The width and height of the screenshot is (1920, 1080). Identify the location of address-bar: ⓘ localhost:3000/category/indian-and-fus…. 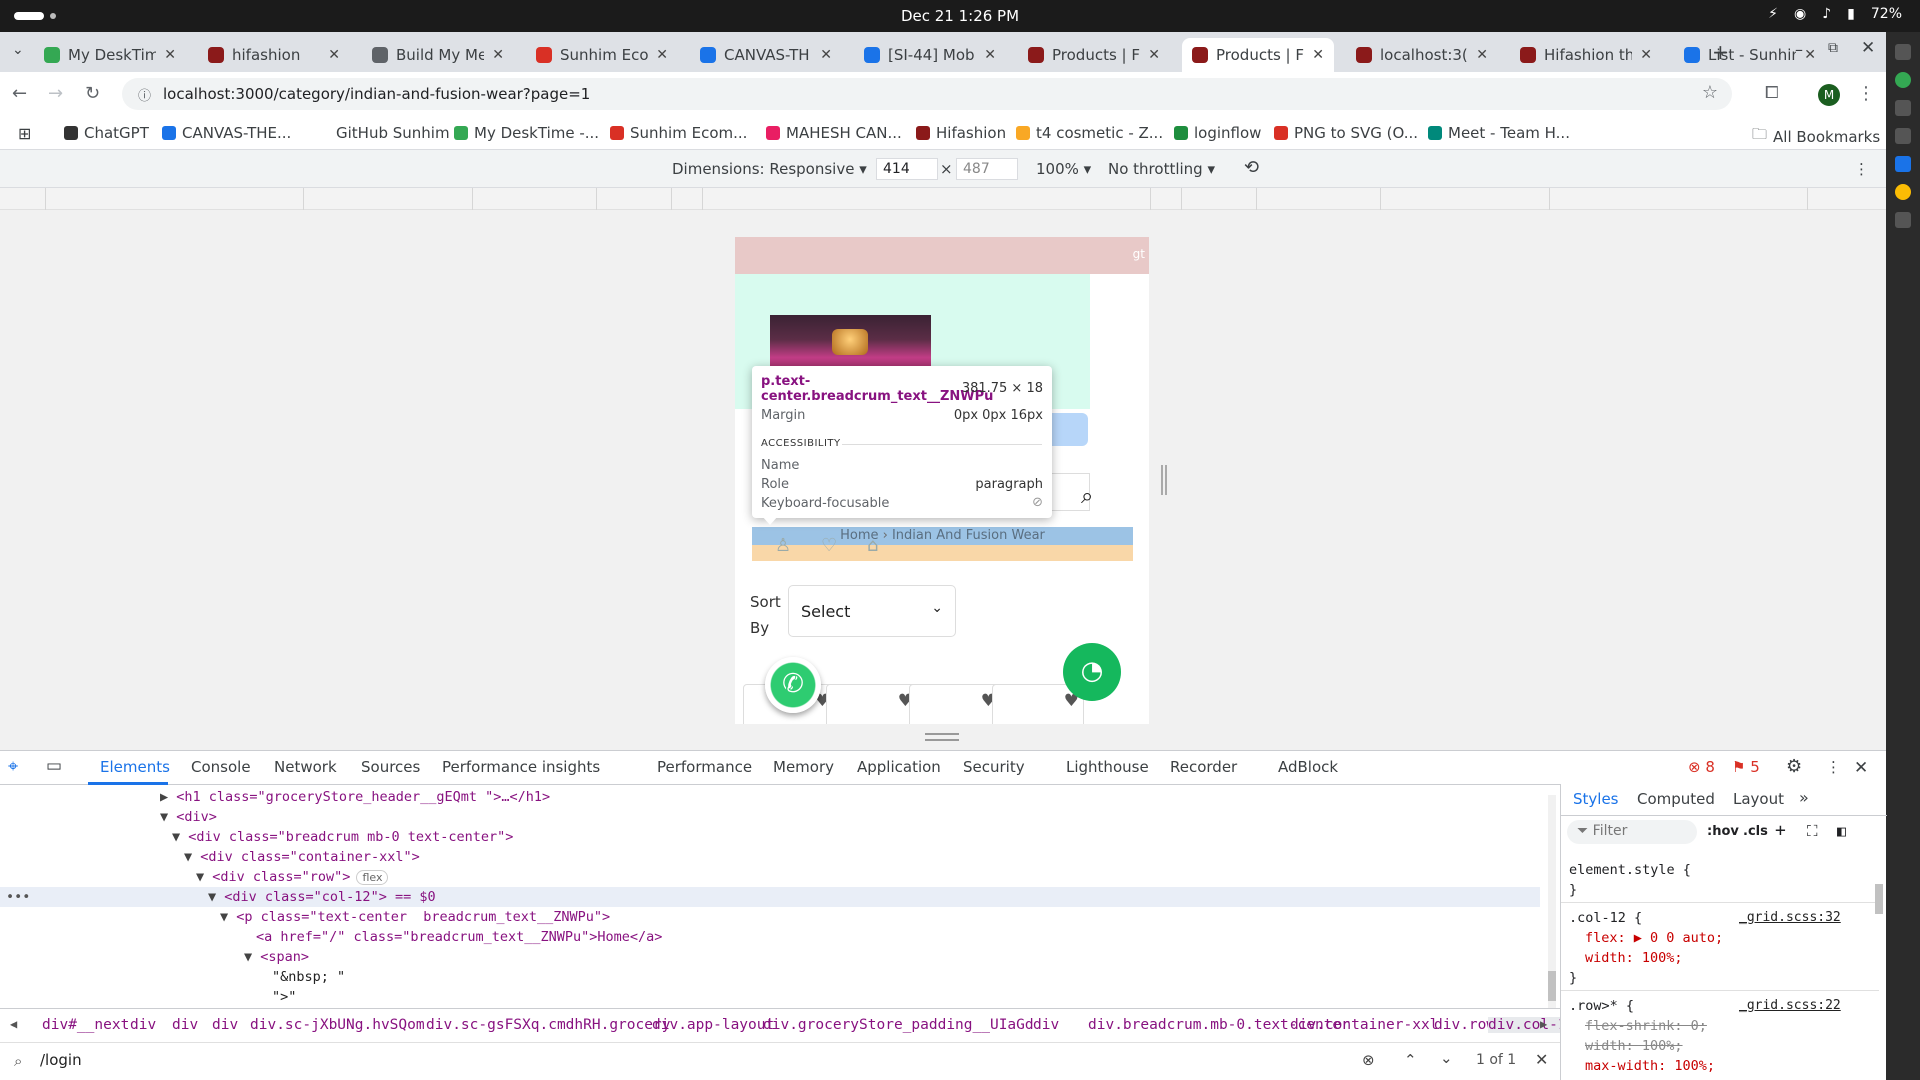
(927, 94).